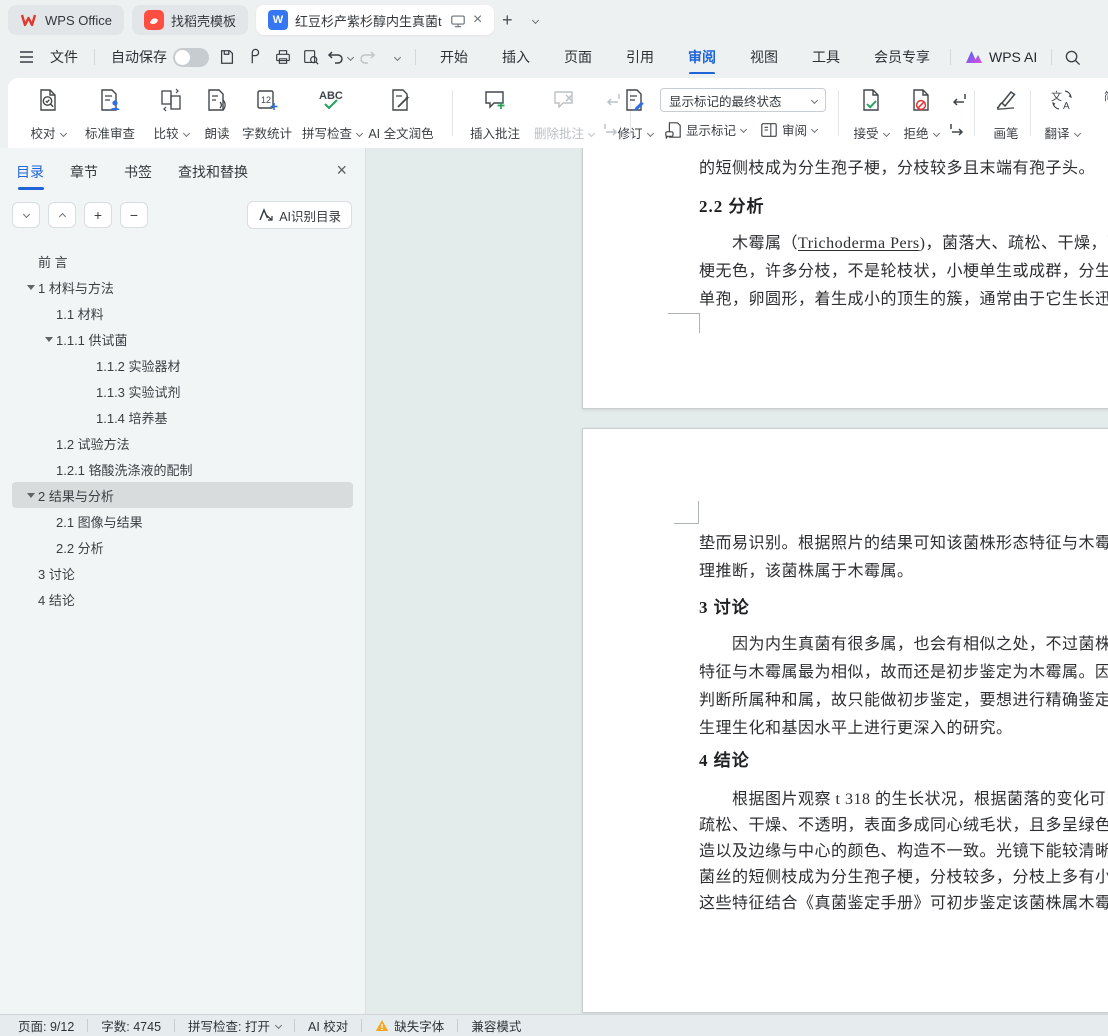  I want to click on menu-file: 文件, so click(64, 57).